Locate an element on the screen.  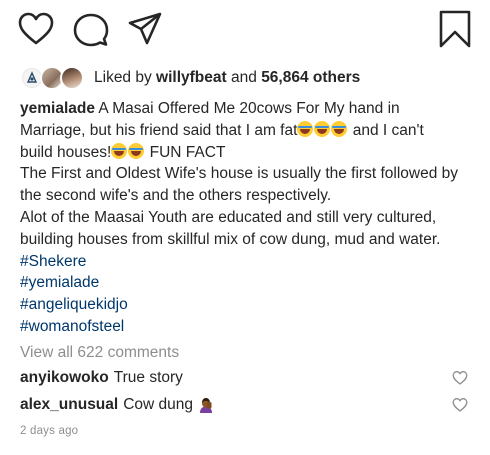
likes-count: 56,864 others is located at coordinates (310, 77).